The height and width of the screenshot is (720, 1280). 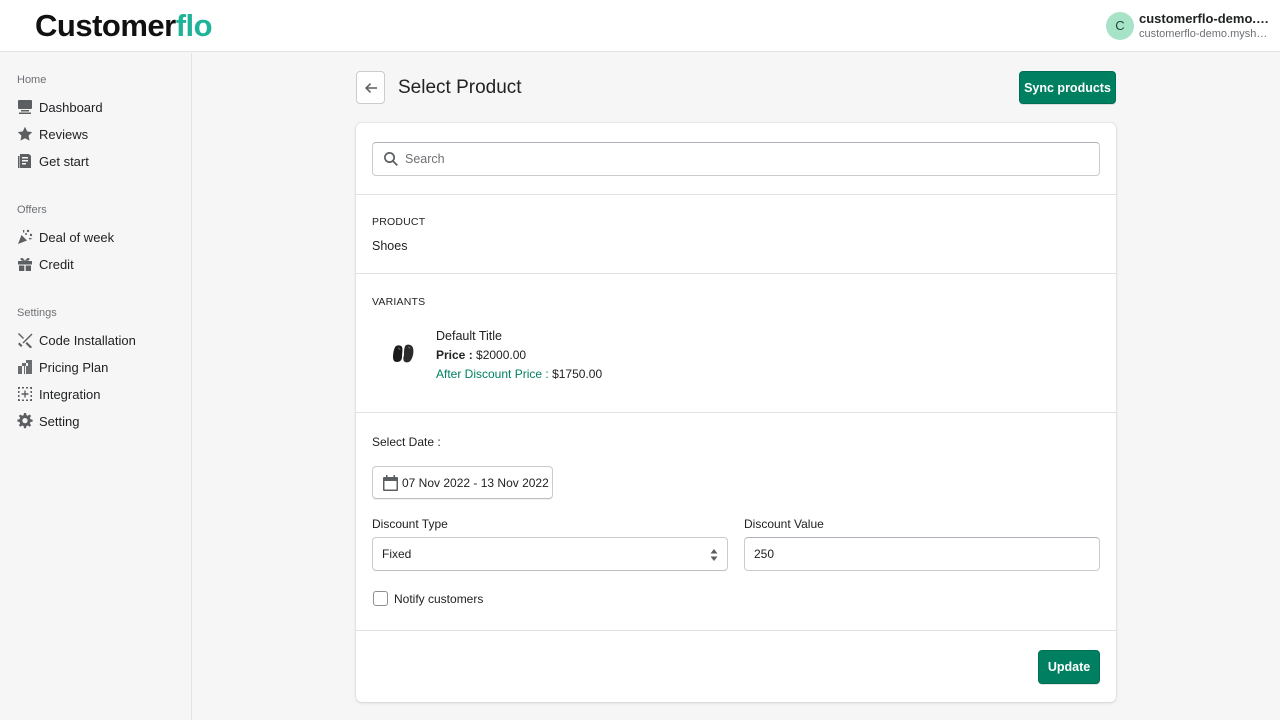 I want to click on search-input, so click(x=750, y=159).